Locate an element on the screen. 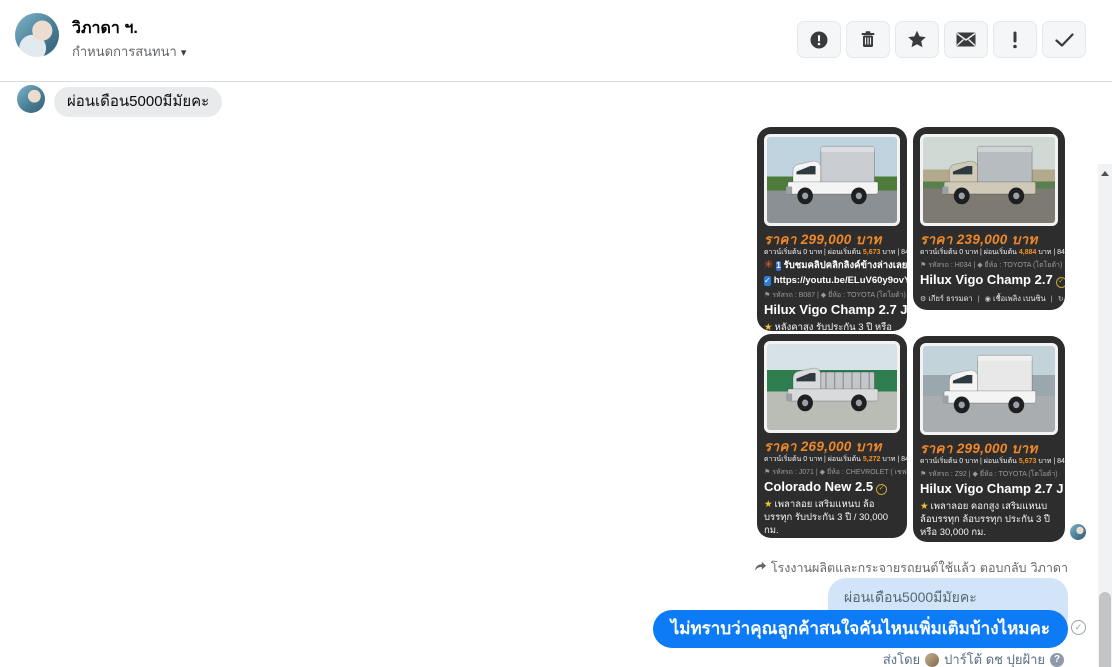  scrollbar-thumb is located at coordinates (1105, 629).